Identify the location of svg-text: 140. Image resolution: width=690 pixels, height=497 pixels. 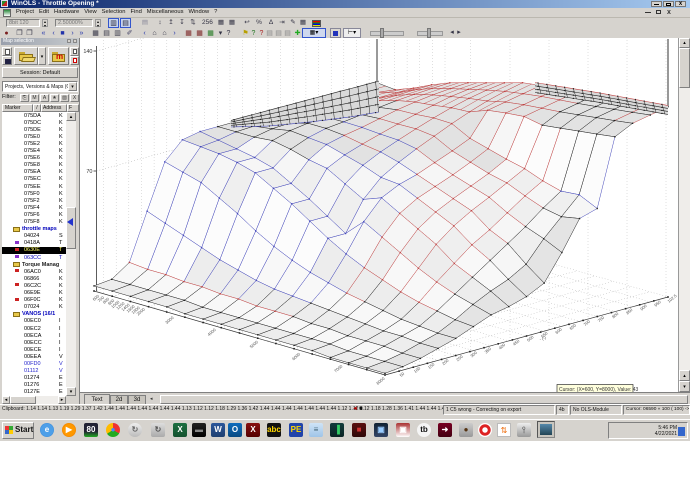
(87, 52).